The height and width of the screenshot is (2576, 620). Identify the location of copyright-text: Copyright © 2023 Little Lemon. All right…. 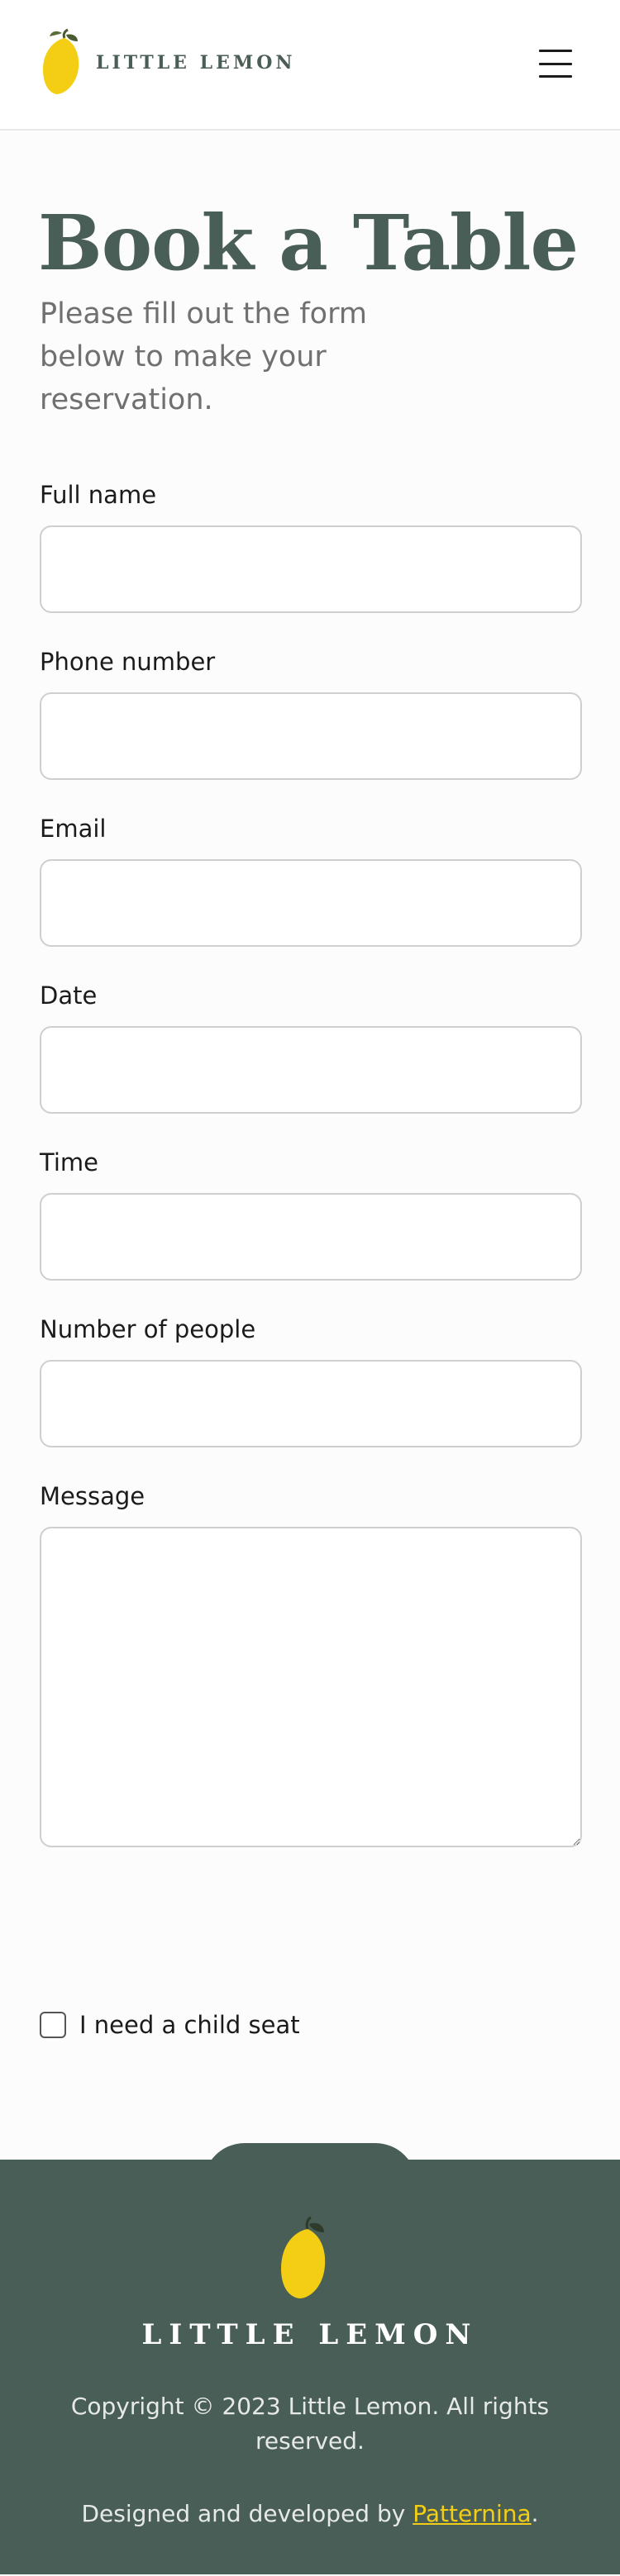
(310, 2424).